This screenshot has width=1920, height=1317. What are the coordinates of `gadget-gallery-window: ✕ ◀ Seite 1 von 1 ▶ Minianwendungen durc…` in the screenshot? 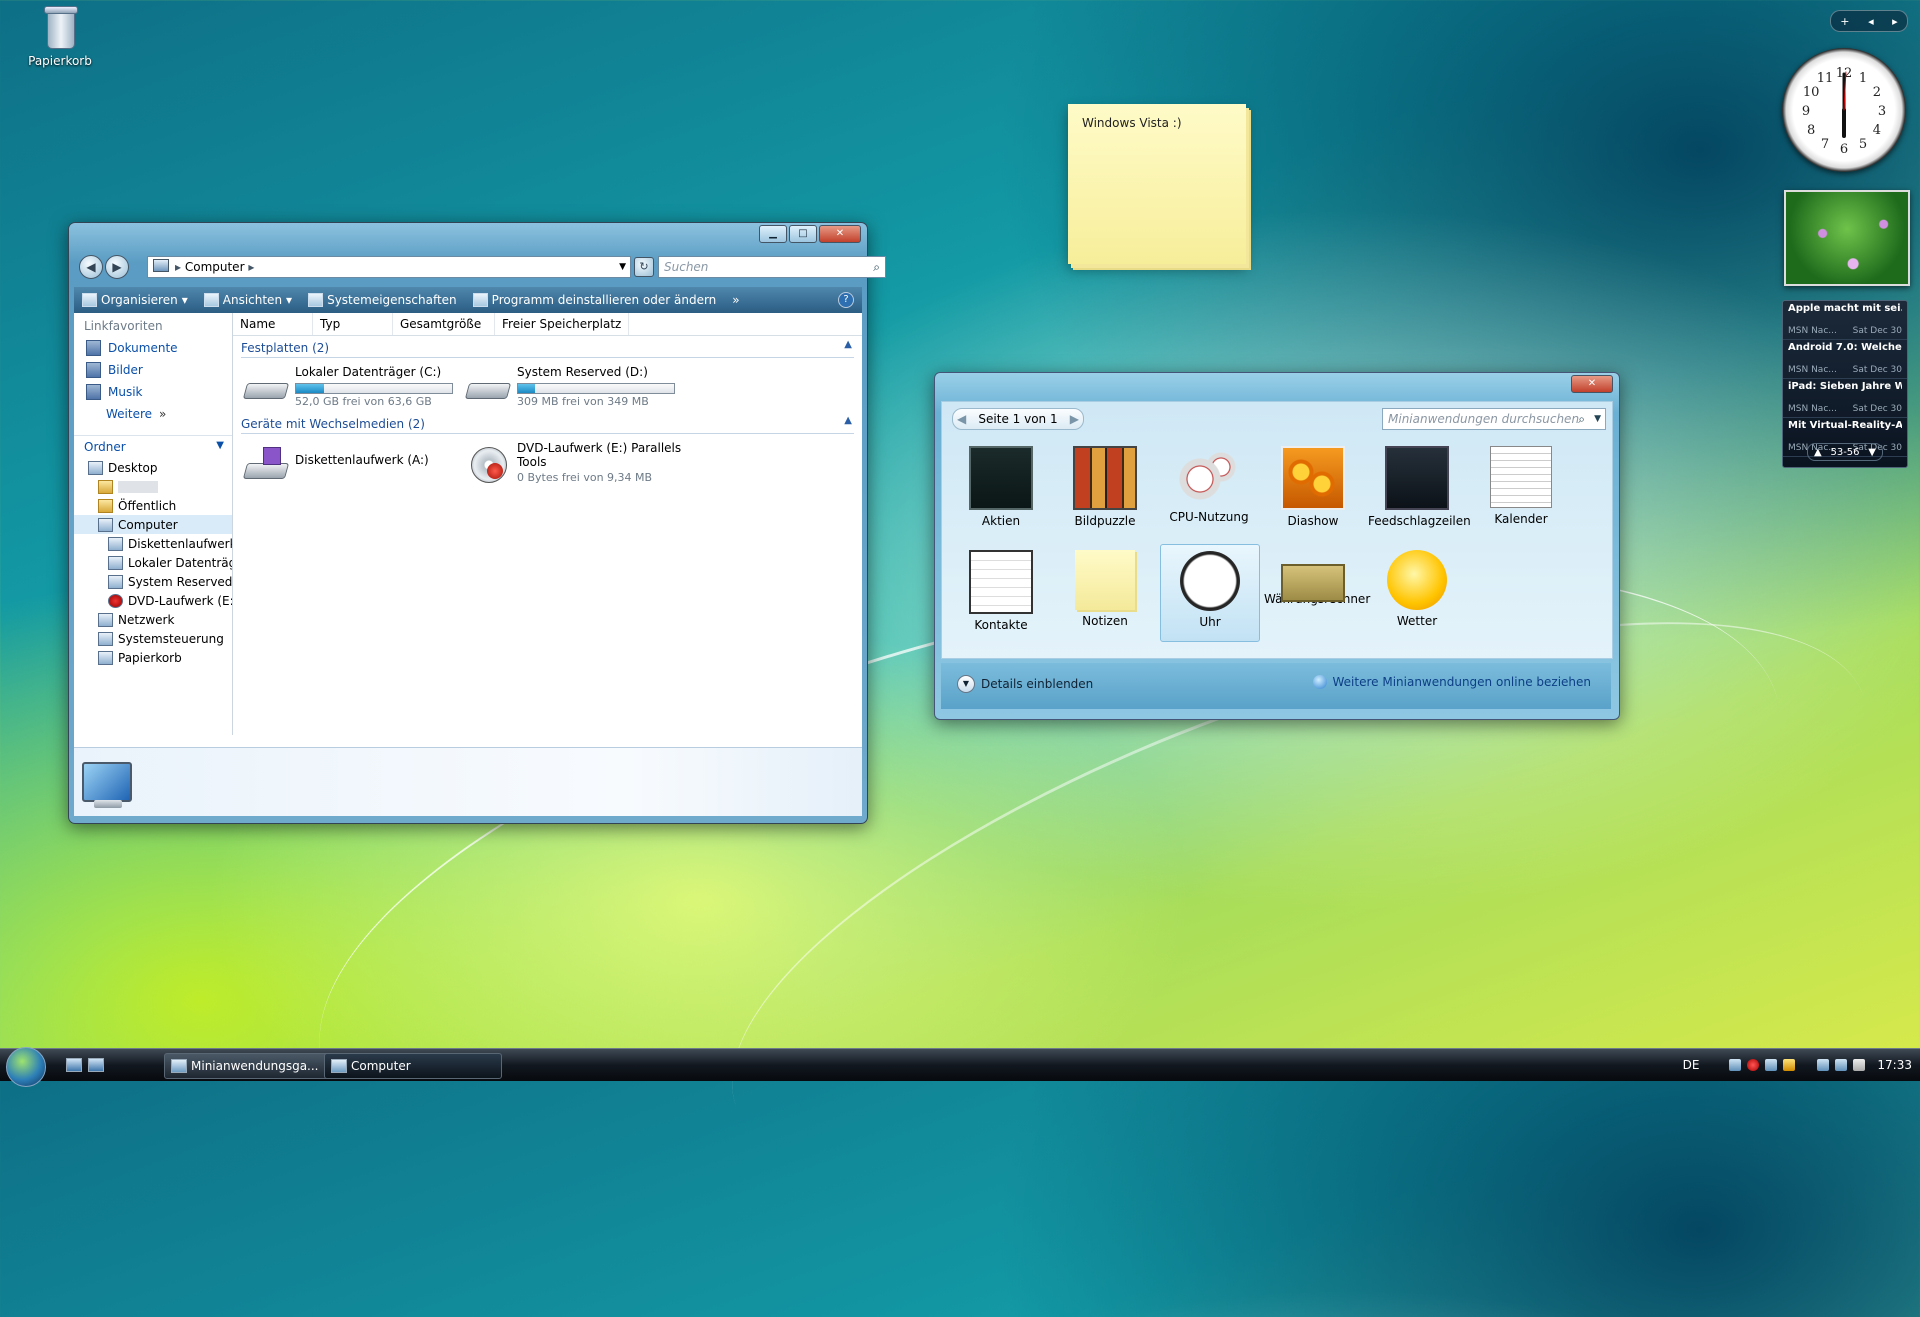 It's located at (1277, 546).